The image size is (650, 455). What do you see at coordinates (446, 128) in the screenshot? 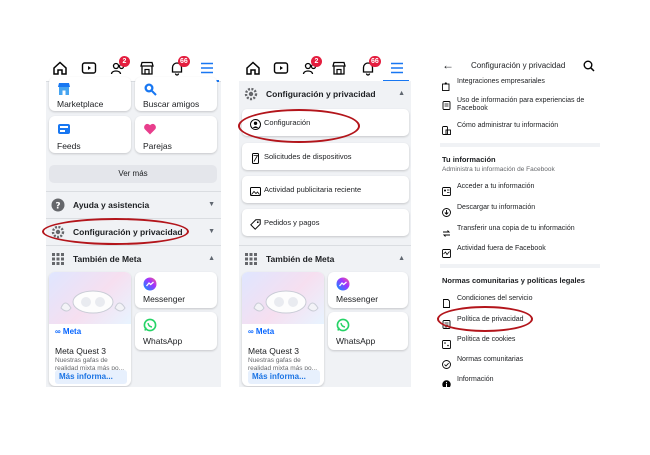
I see `manage-info-icon` at bounding box center [446, 128].